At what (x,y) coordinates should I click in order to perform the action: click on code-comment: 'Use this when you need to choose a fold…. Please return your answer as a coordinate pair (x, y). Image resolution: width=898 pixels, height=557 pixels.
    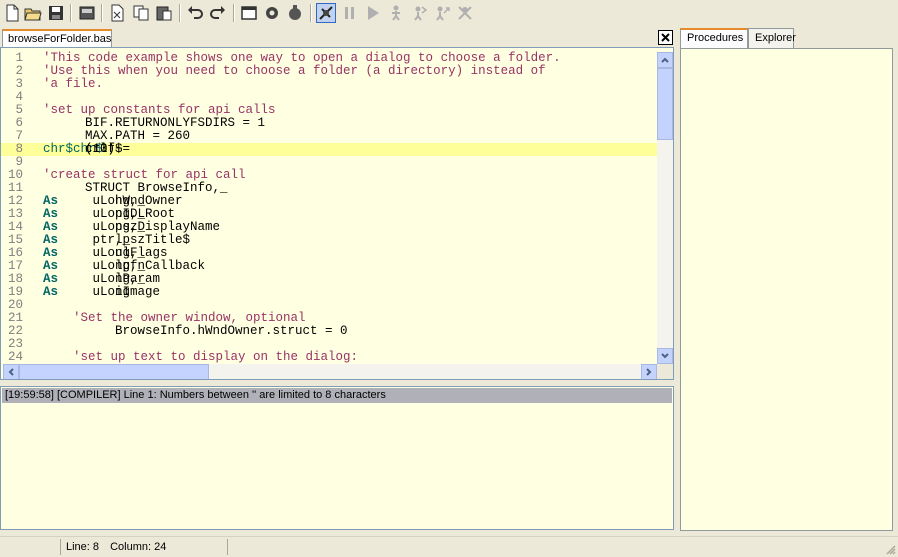
    Looking at the image, I should click on (294, 71).